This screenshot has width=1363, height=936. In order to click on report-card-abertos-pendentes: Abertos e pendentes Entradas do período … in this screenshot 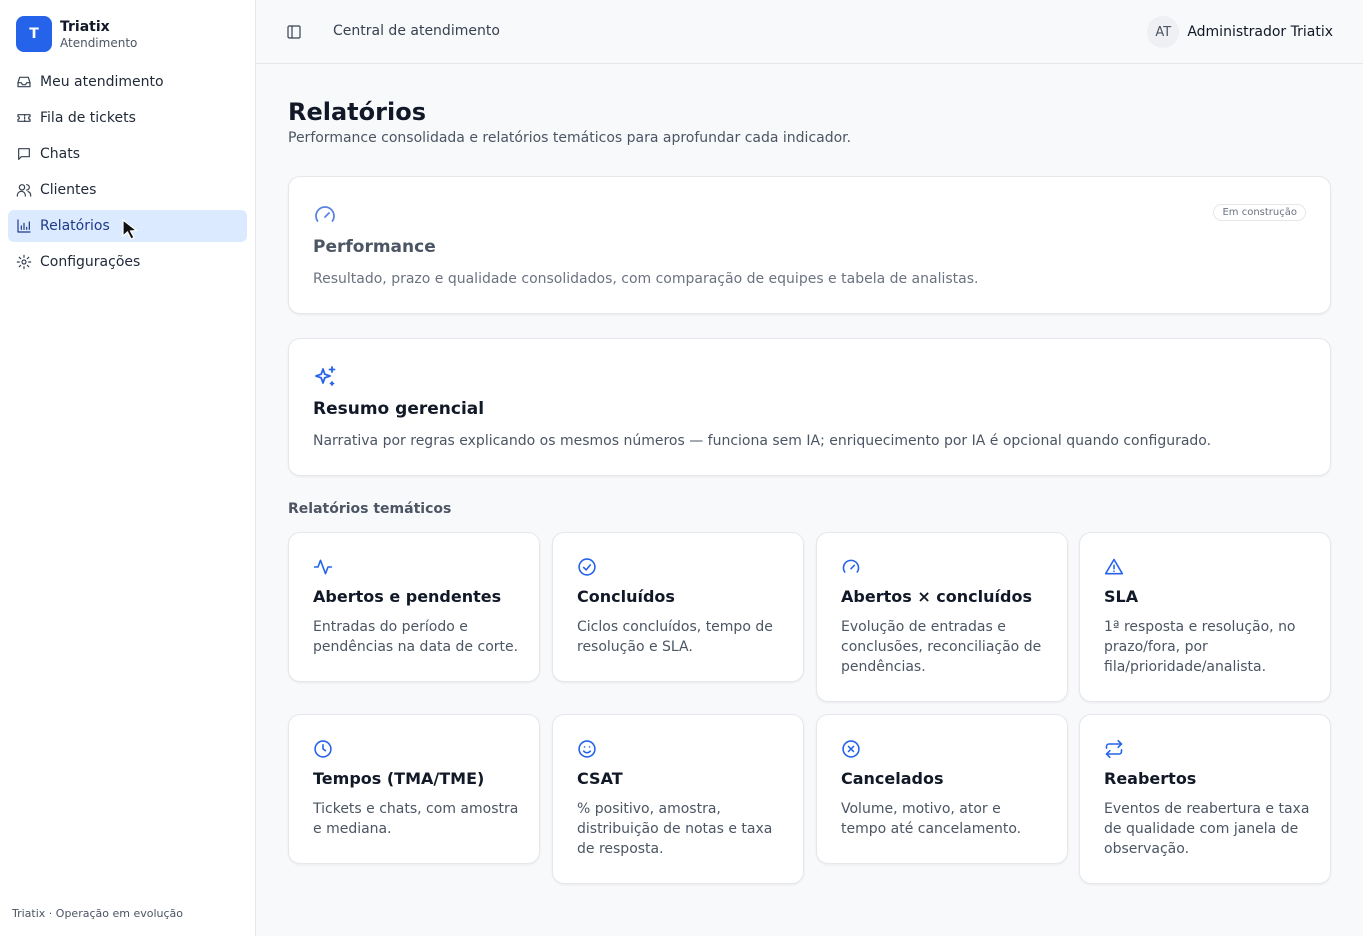, I will do `click(414, 607)`.